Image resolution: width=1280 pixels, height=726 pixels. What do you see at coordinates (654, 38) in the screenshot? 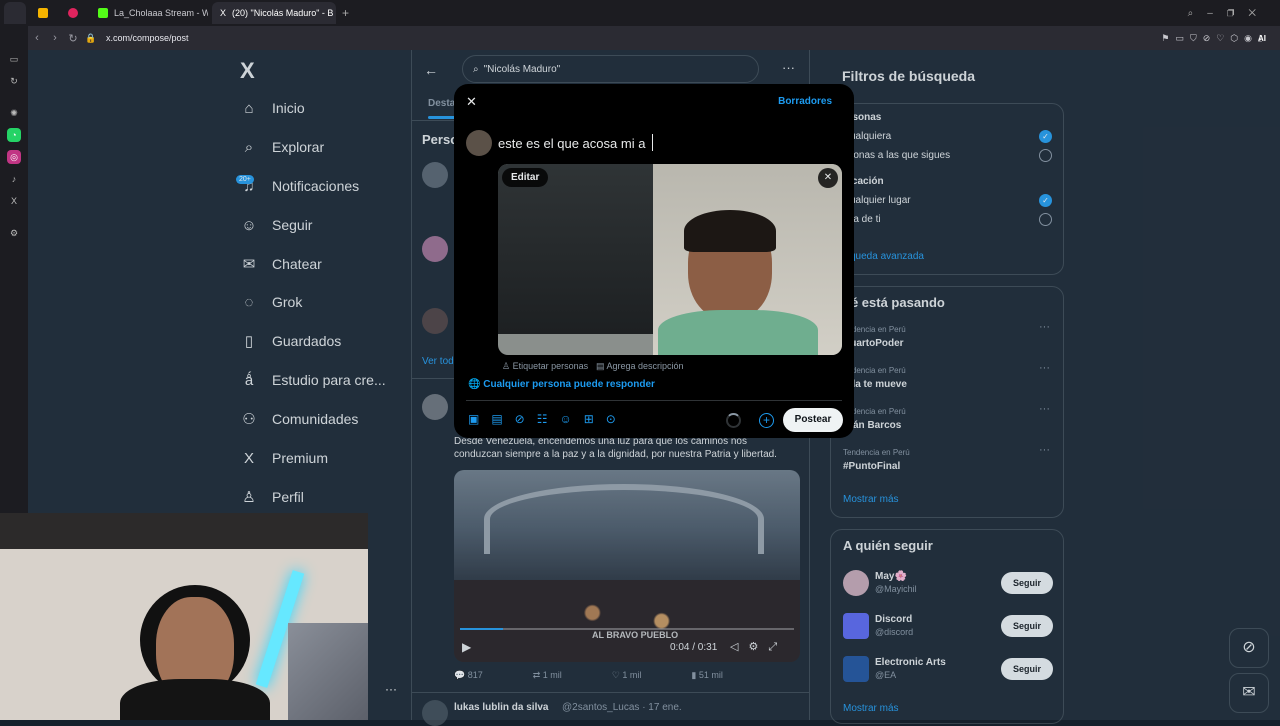
I see `address-bar: ‹ › ↻ 🔒 x.com/compose/post ⚑▭⛉⊘♡⬡◉⤓ AI` at bounding box center [654, 38].